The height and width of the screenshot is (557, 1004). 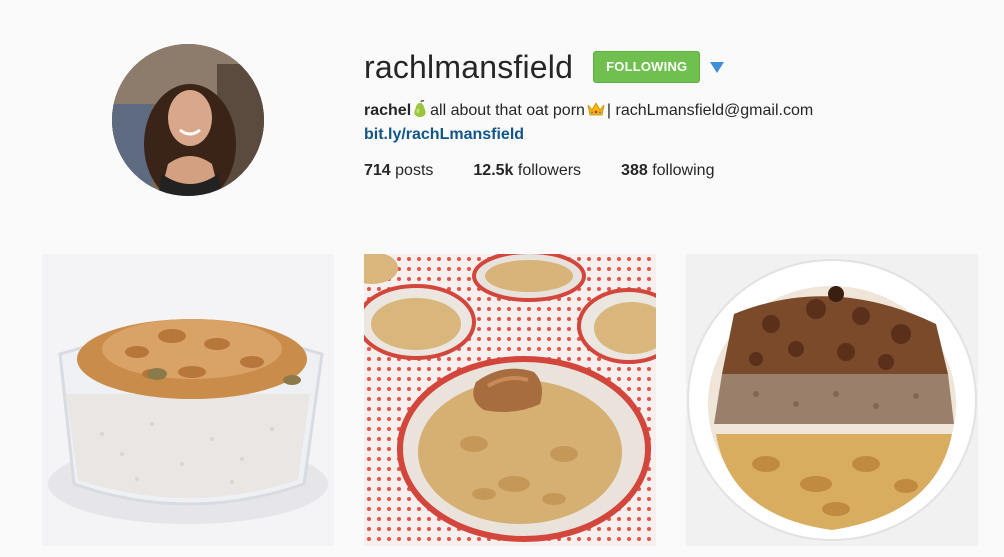 I want to click on profile-avatar, so click(x=188, y=120).